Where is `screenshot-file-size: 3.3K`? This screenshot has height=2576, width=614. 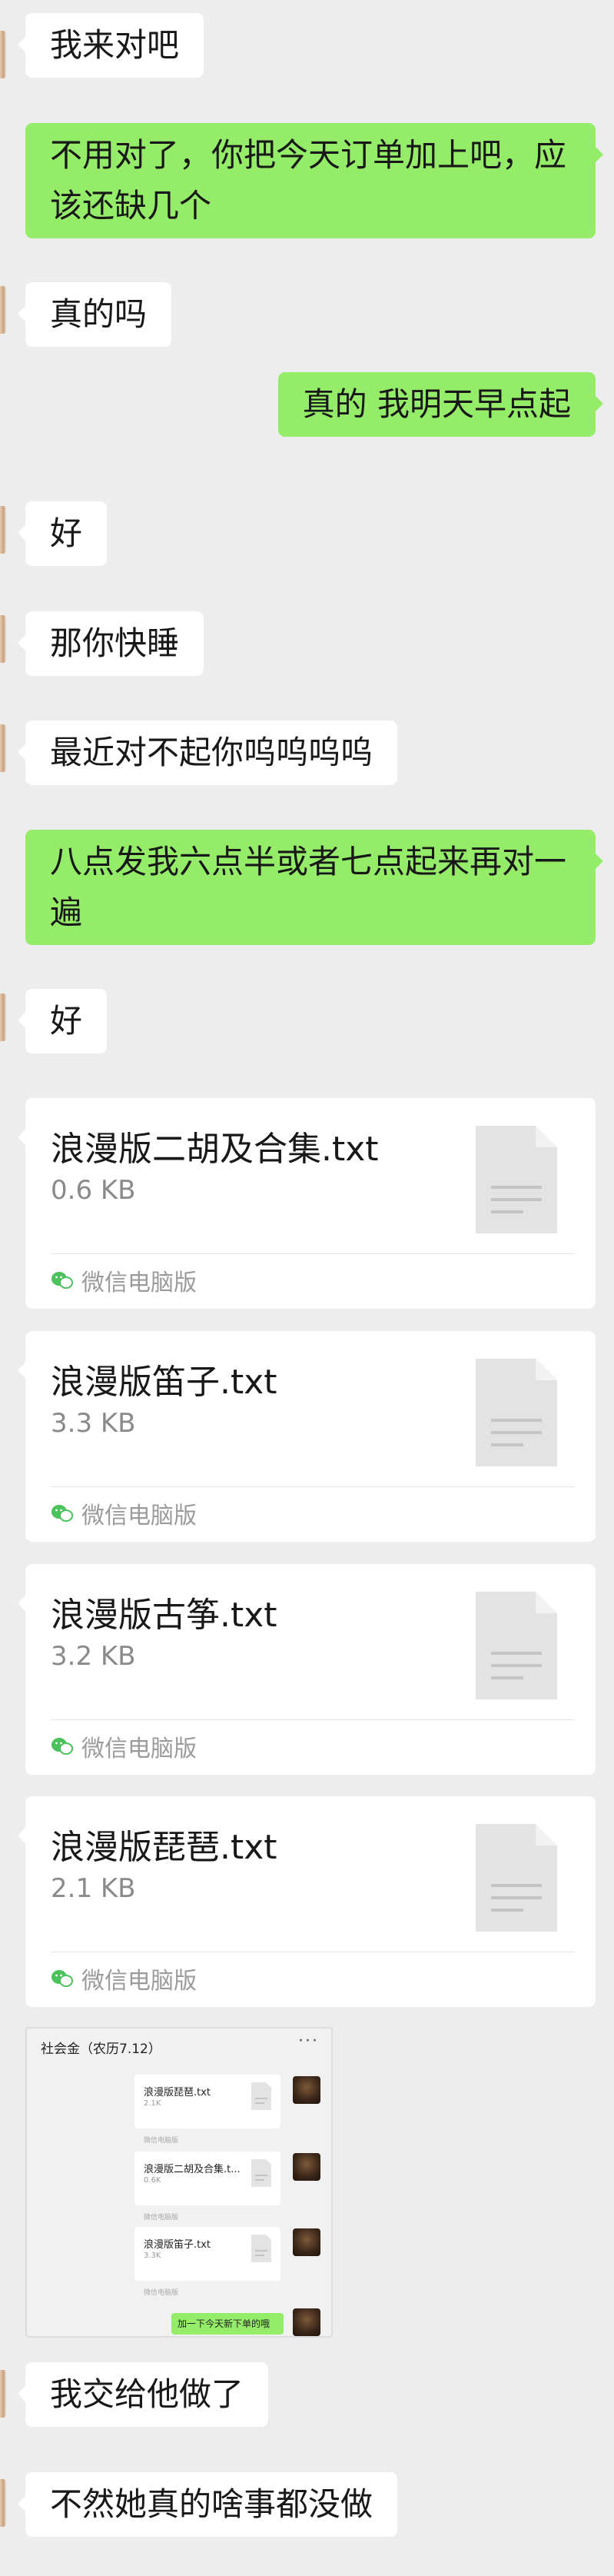 screenshot-file-size: 3.3K is located at coordinates (152, 2256).